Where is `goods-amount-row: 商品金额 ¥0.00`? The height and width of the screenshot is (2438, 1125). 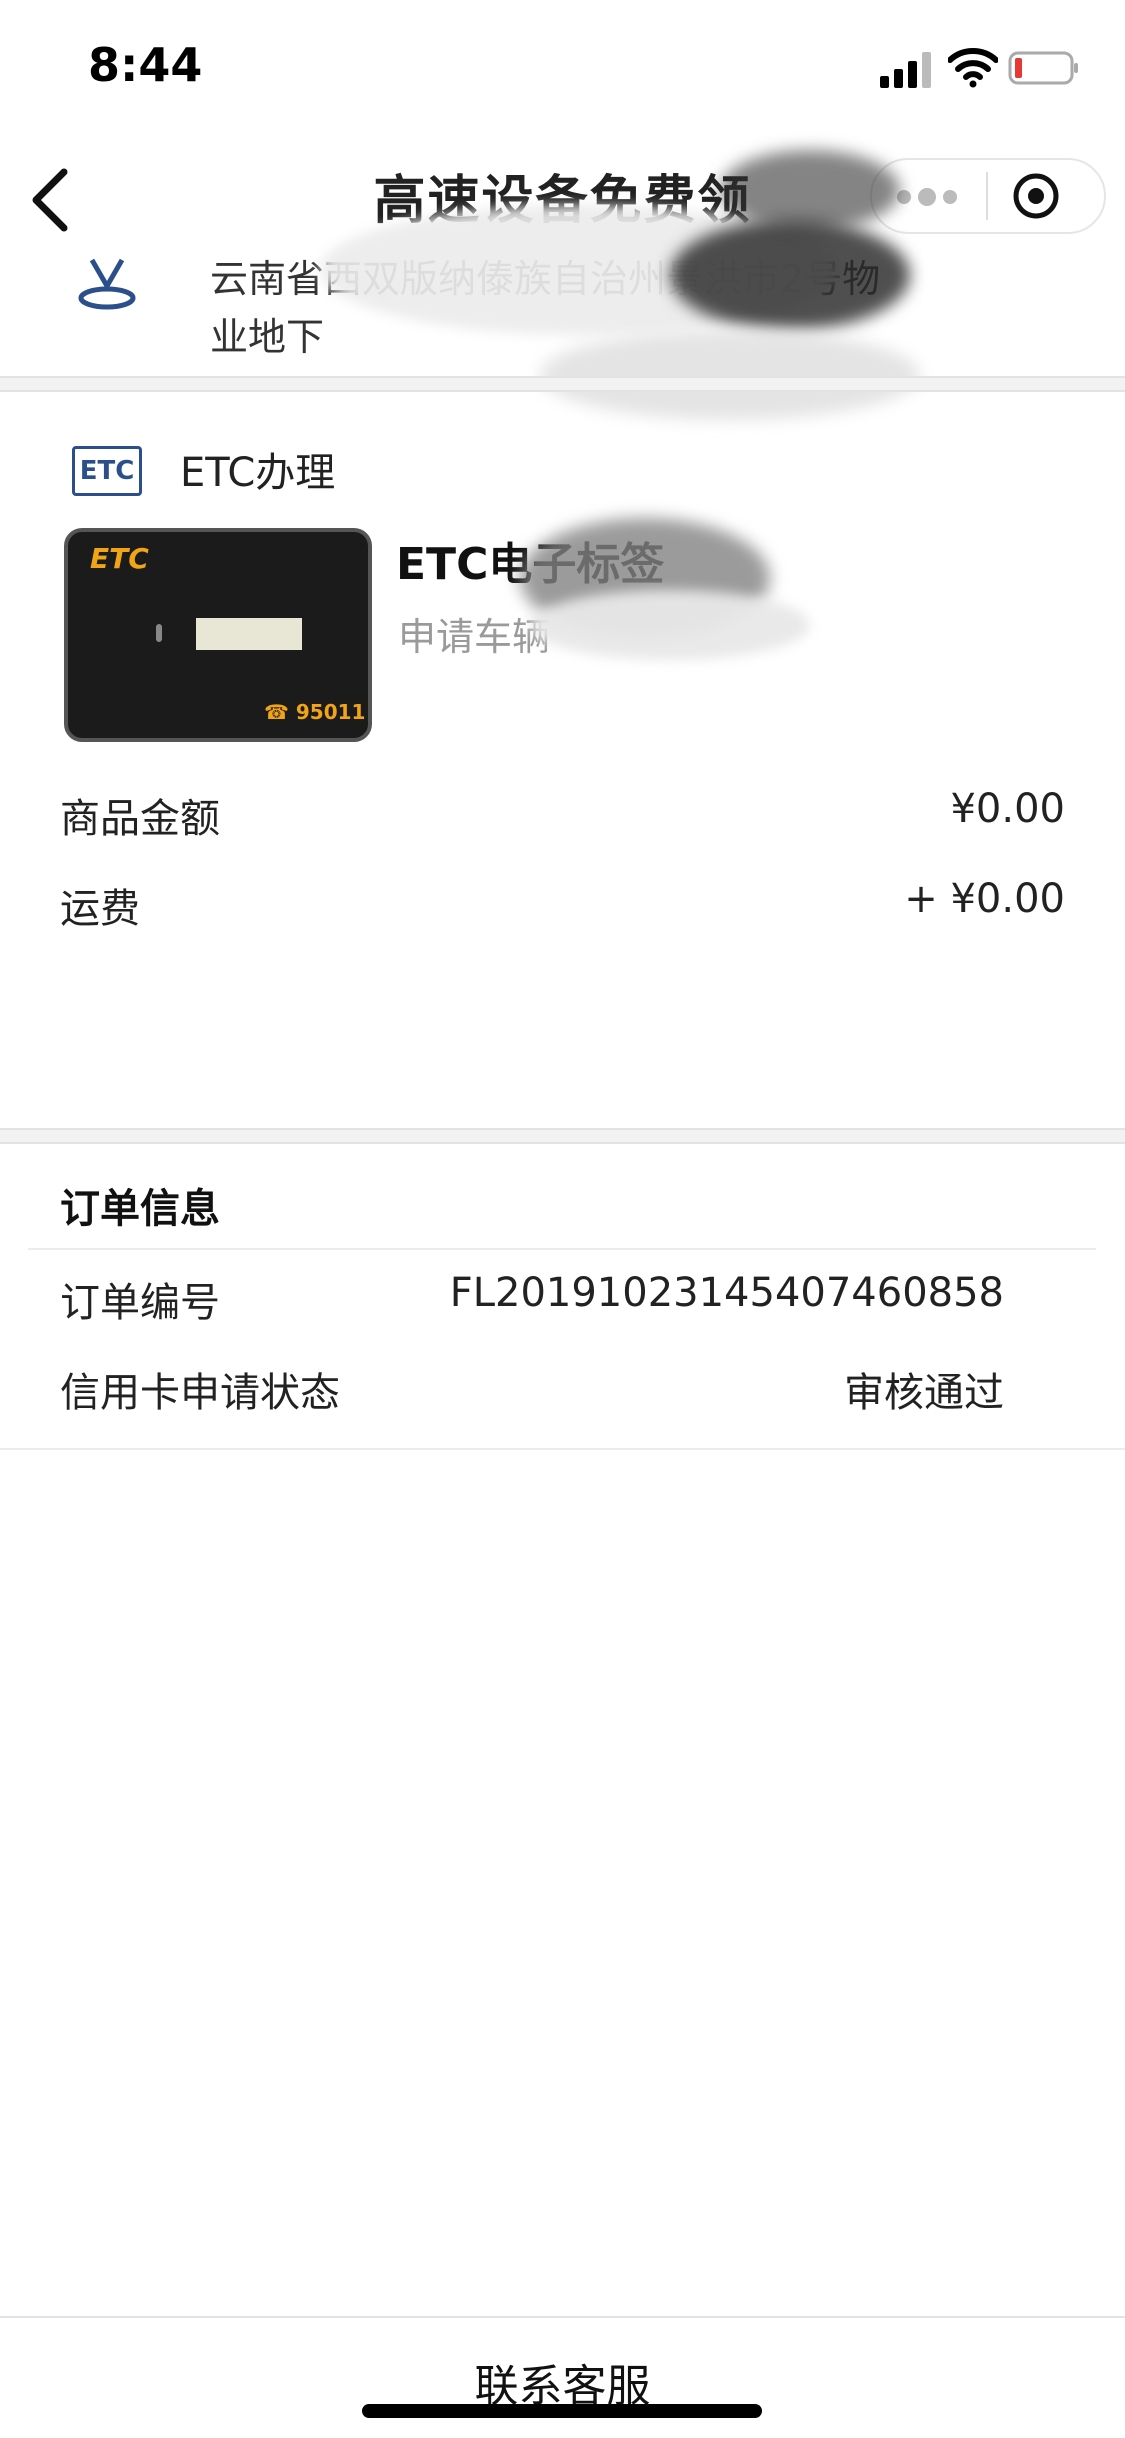
goods-amount-row: 商品金额 ¥0.00 is located at coordinates (562, 816).